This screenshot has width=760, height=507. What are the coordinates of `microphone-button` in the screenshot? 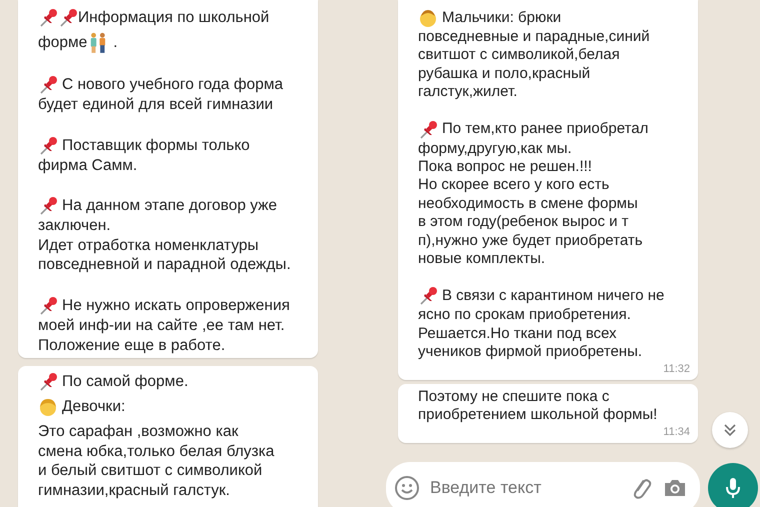 It's located at (733, 485).